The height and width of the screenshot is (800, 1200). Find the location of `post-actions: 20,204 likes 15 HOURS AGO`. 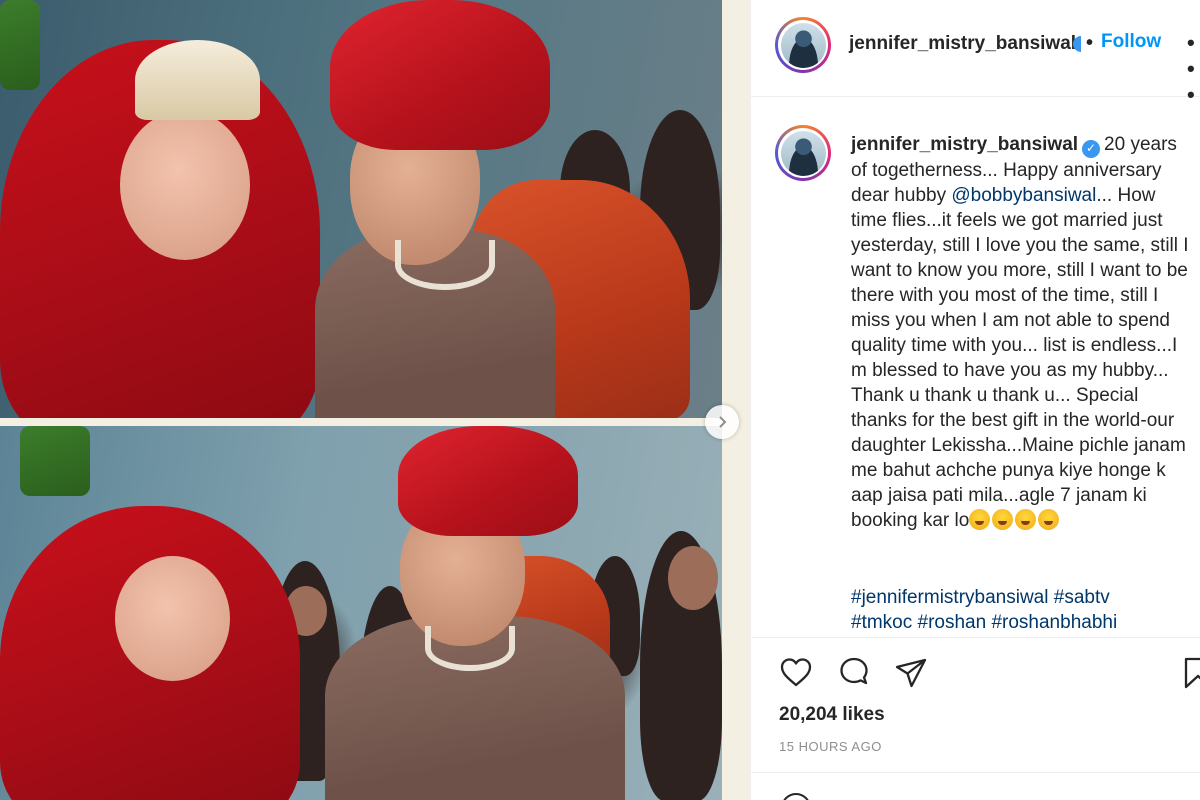

post-actions: 20,204 likes 15 HOURS AGO is located at coordinates (975, 704).